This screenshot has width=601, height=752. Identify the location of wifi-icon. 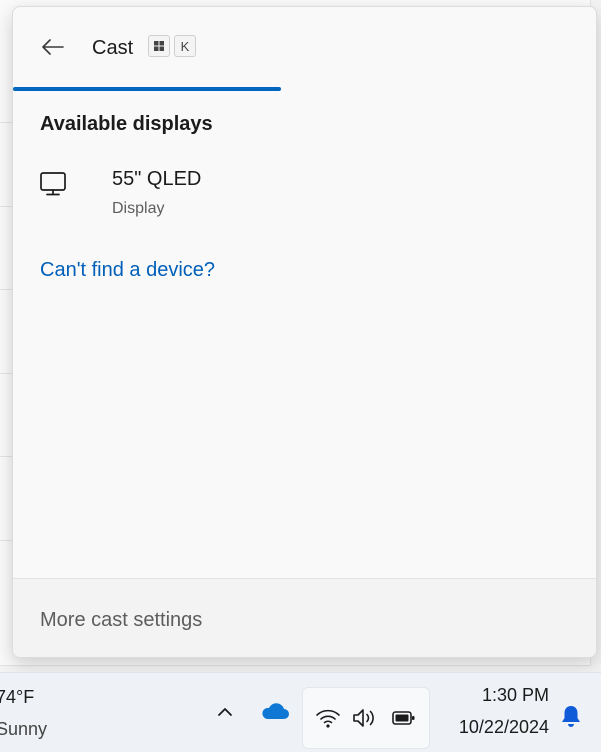
(328, 718).